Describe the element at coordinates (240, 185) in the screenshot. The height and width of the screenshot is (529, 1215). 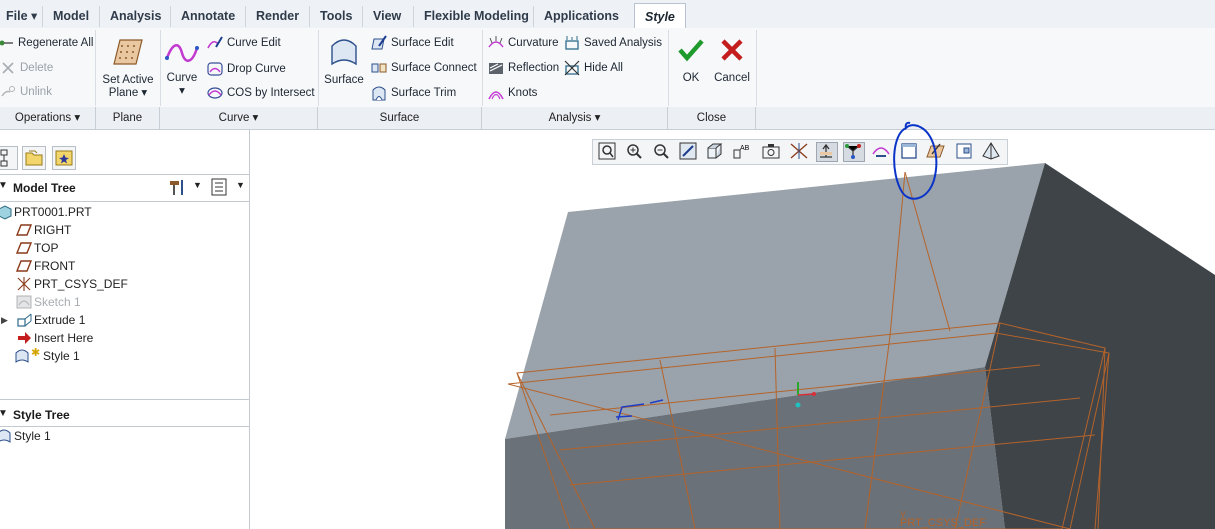
I see `show-options-dropdown-icon: ▼` at that location.